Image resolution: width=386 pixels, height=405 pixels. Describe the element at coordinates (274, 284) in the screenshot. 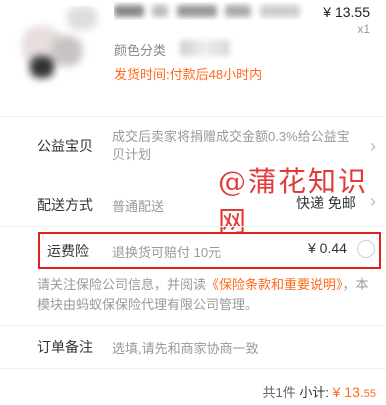

I see `insurance-terms-link: 《保险条款和重要说明》` at that location.